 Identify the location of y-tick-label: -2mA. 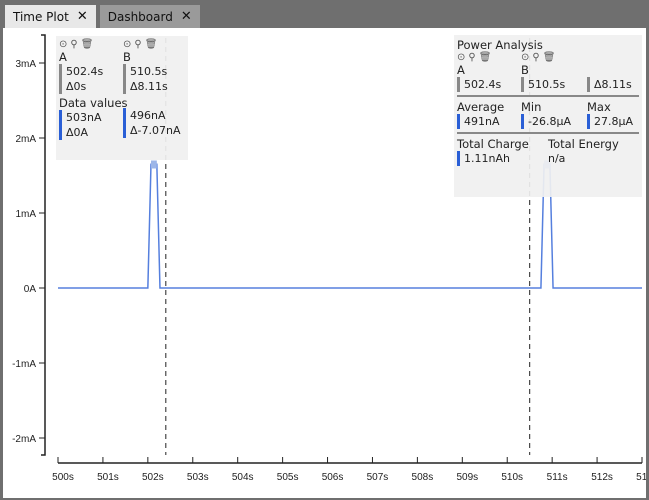
(24, 439).